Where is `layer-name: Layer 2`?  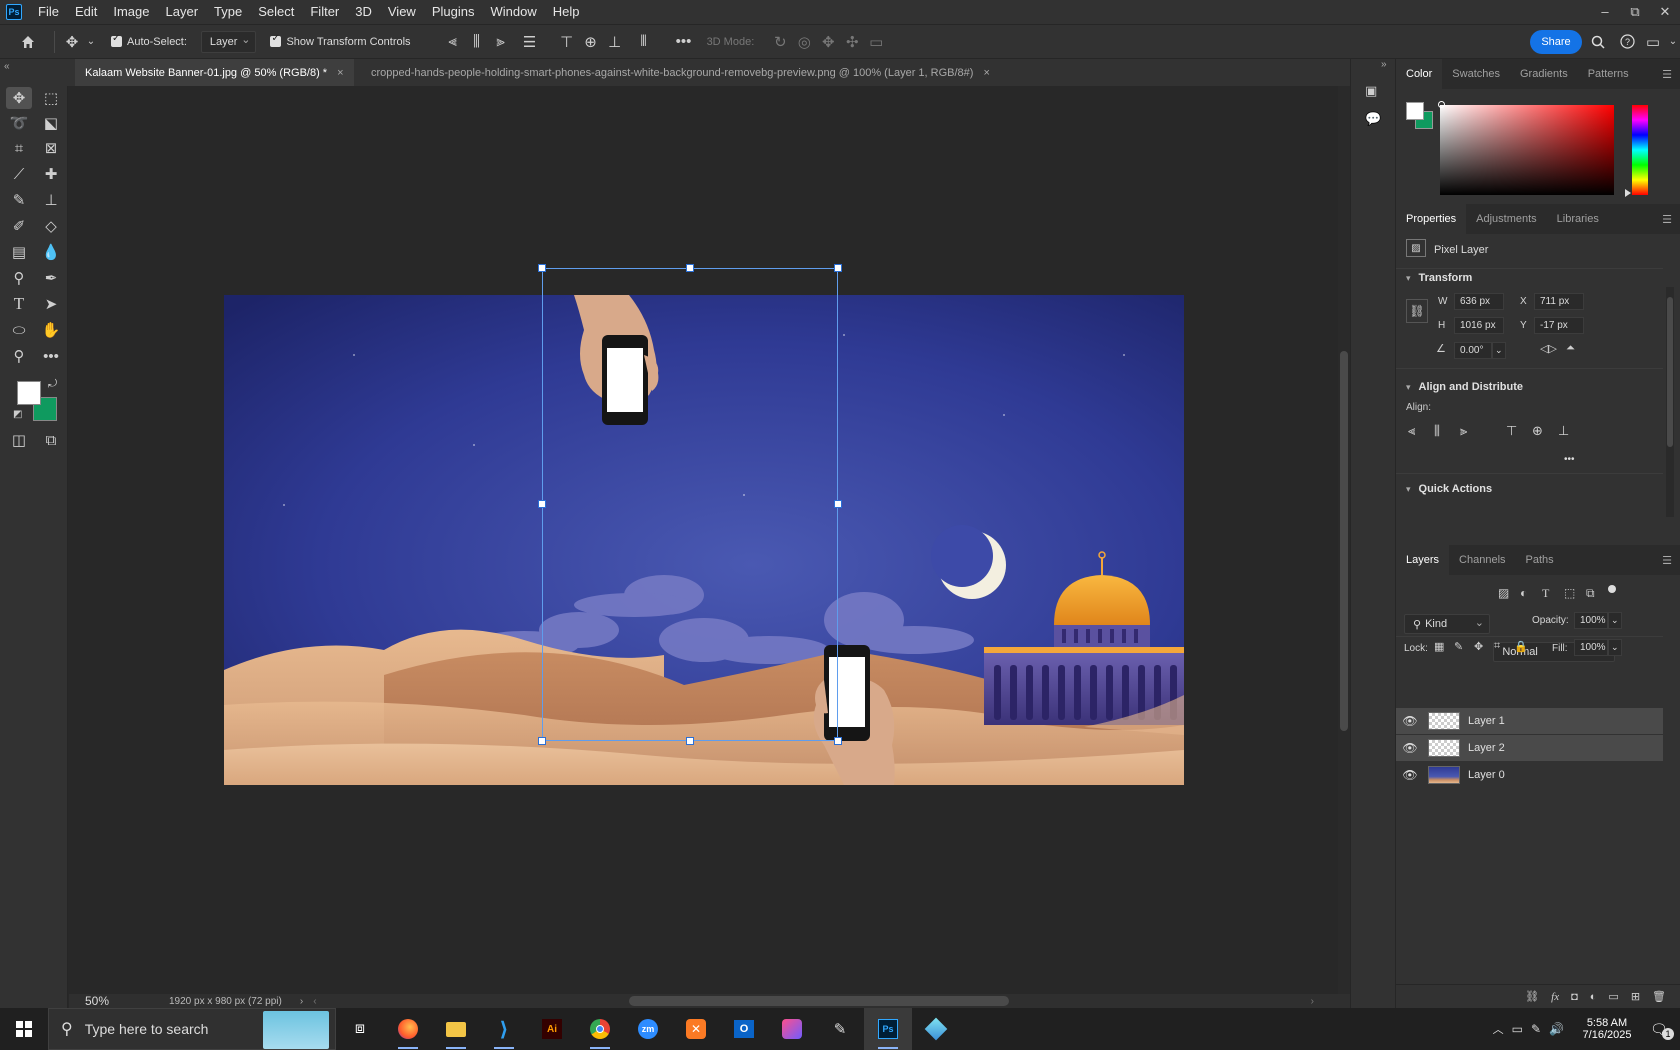
layer-name: Layer 2 is located at coordinates (1486, 748).